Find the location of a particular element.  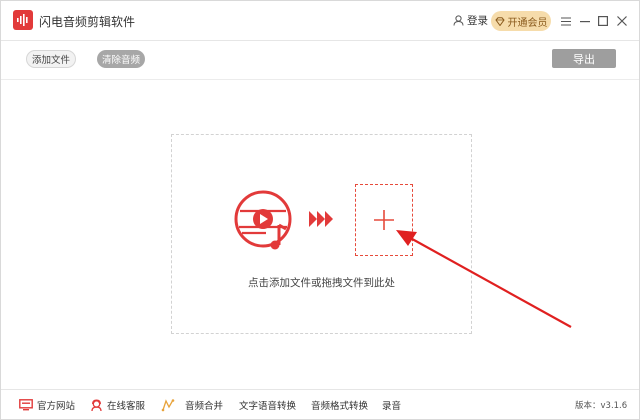

minimize-icon is located at coordinates (585, 21).